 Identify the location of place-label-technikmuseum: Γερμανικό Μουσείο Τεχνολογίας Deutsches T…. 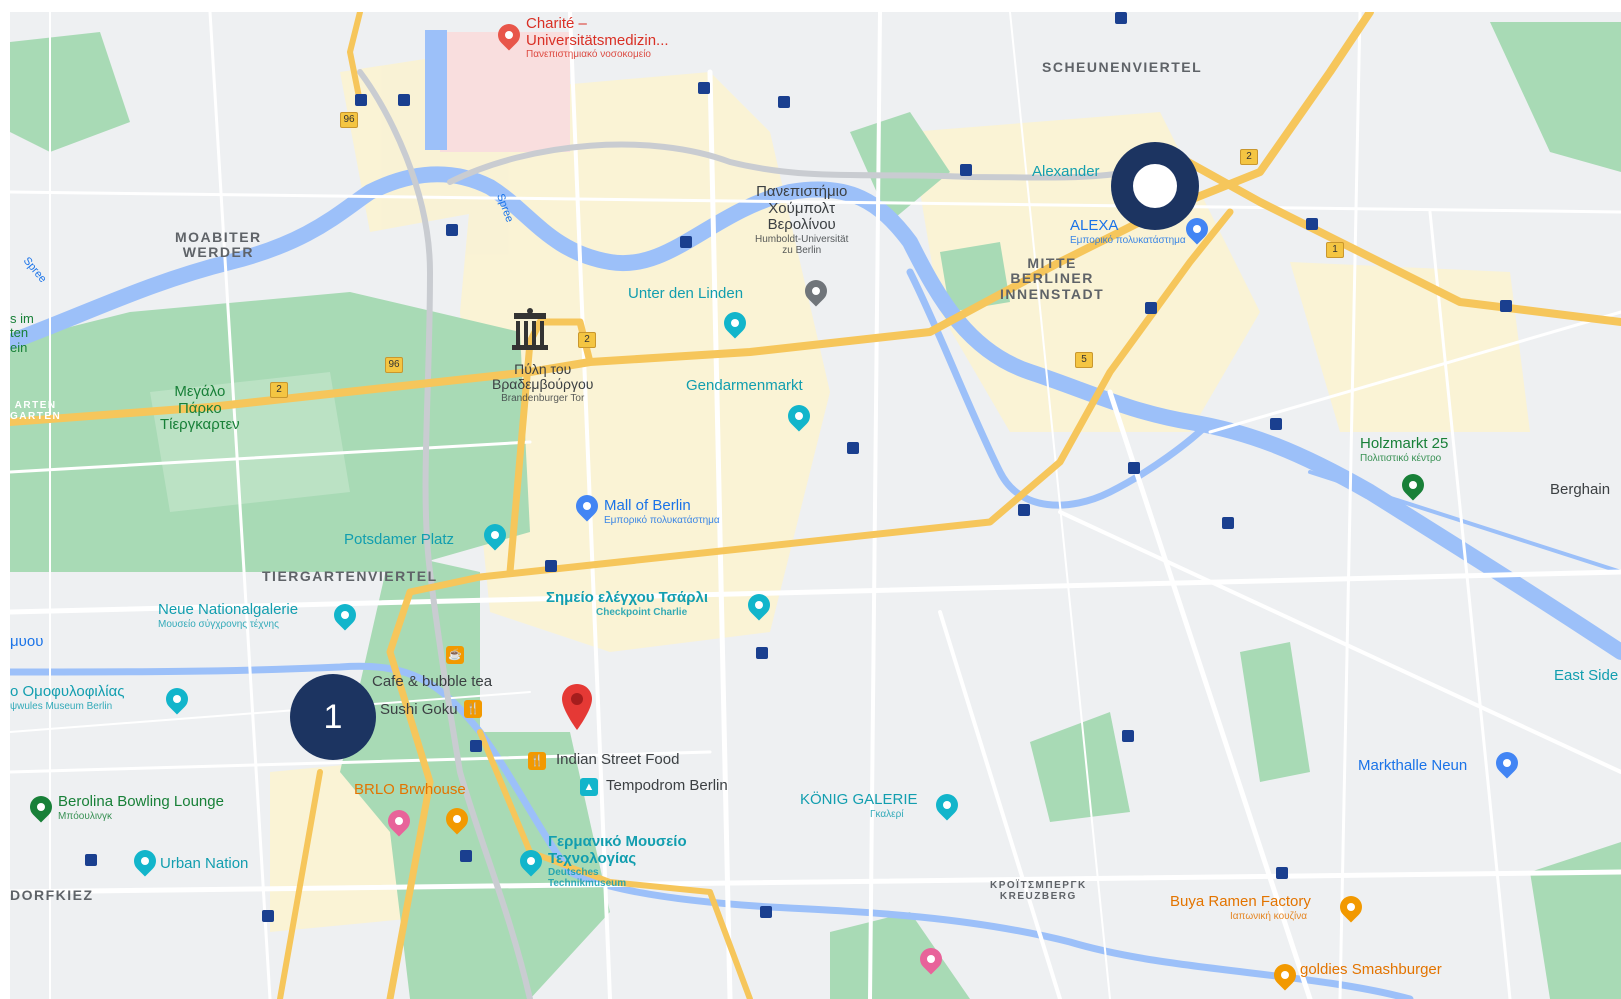
(617, 861).